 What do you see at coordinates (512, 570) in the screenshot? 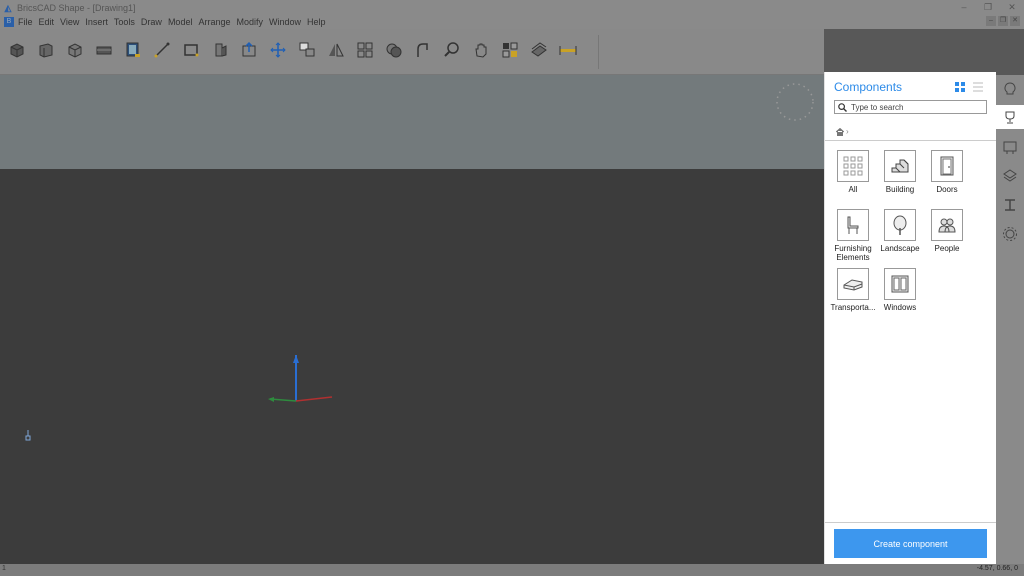
I see `status-bar: 1 -4.57, 0.66, 0` at bounding box center [512, 570].